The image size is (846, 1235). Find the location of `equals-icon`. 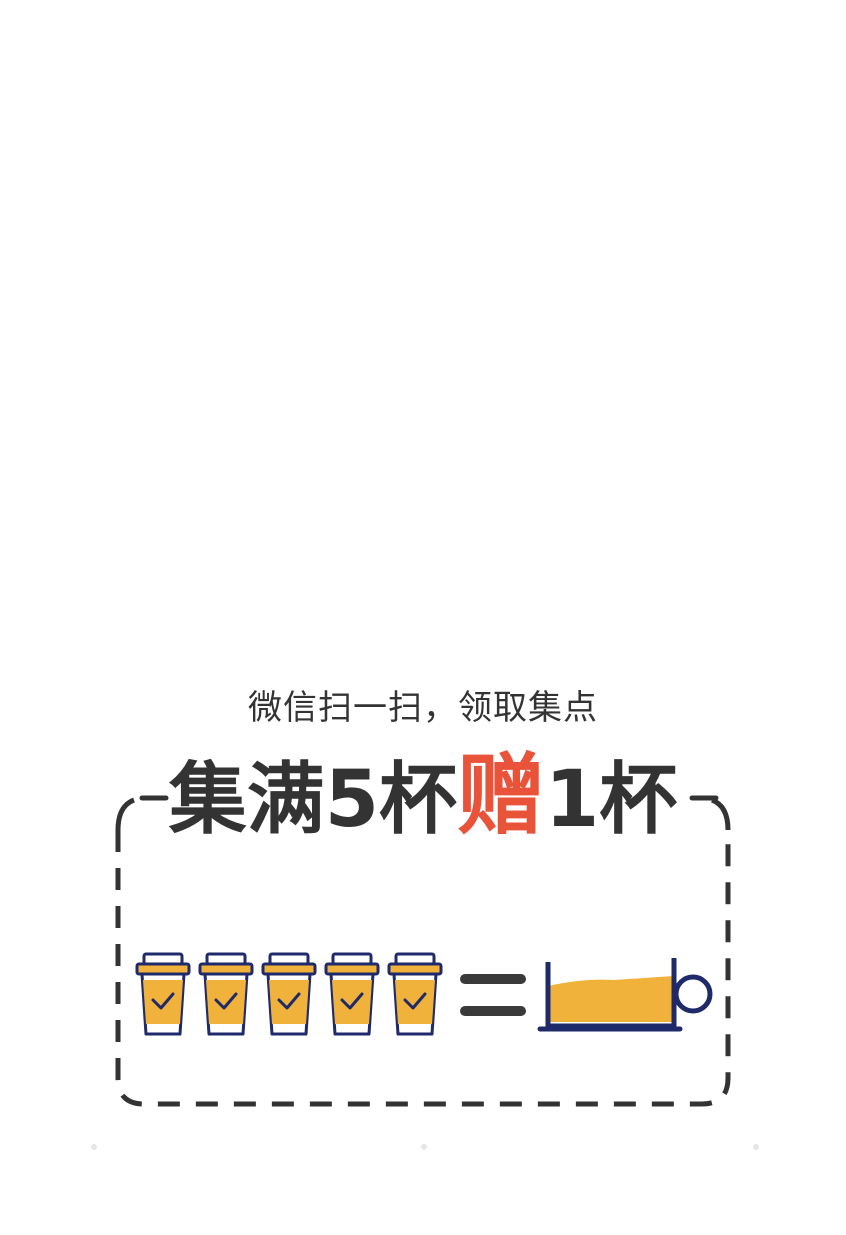

equals-icon is located at coordinates (493, 995).